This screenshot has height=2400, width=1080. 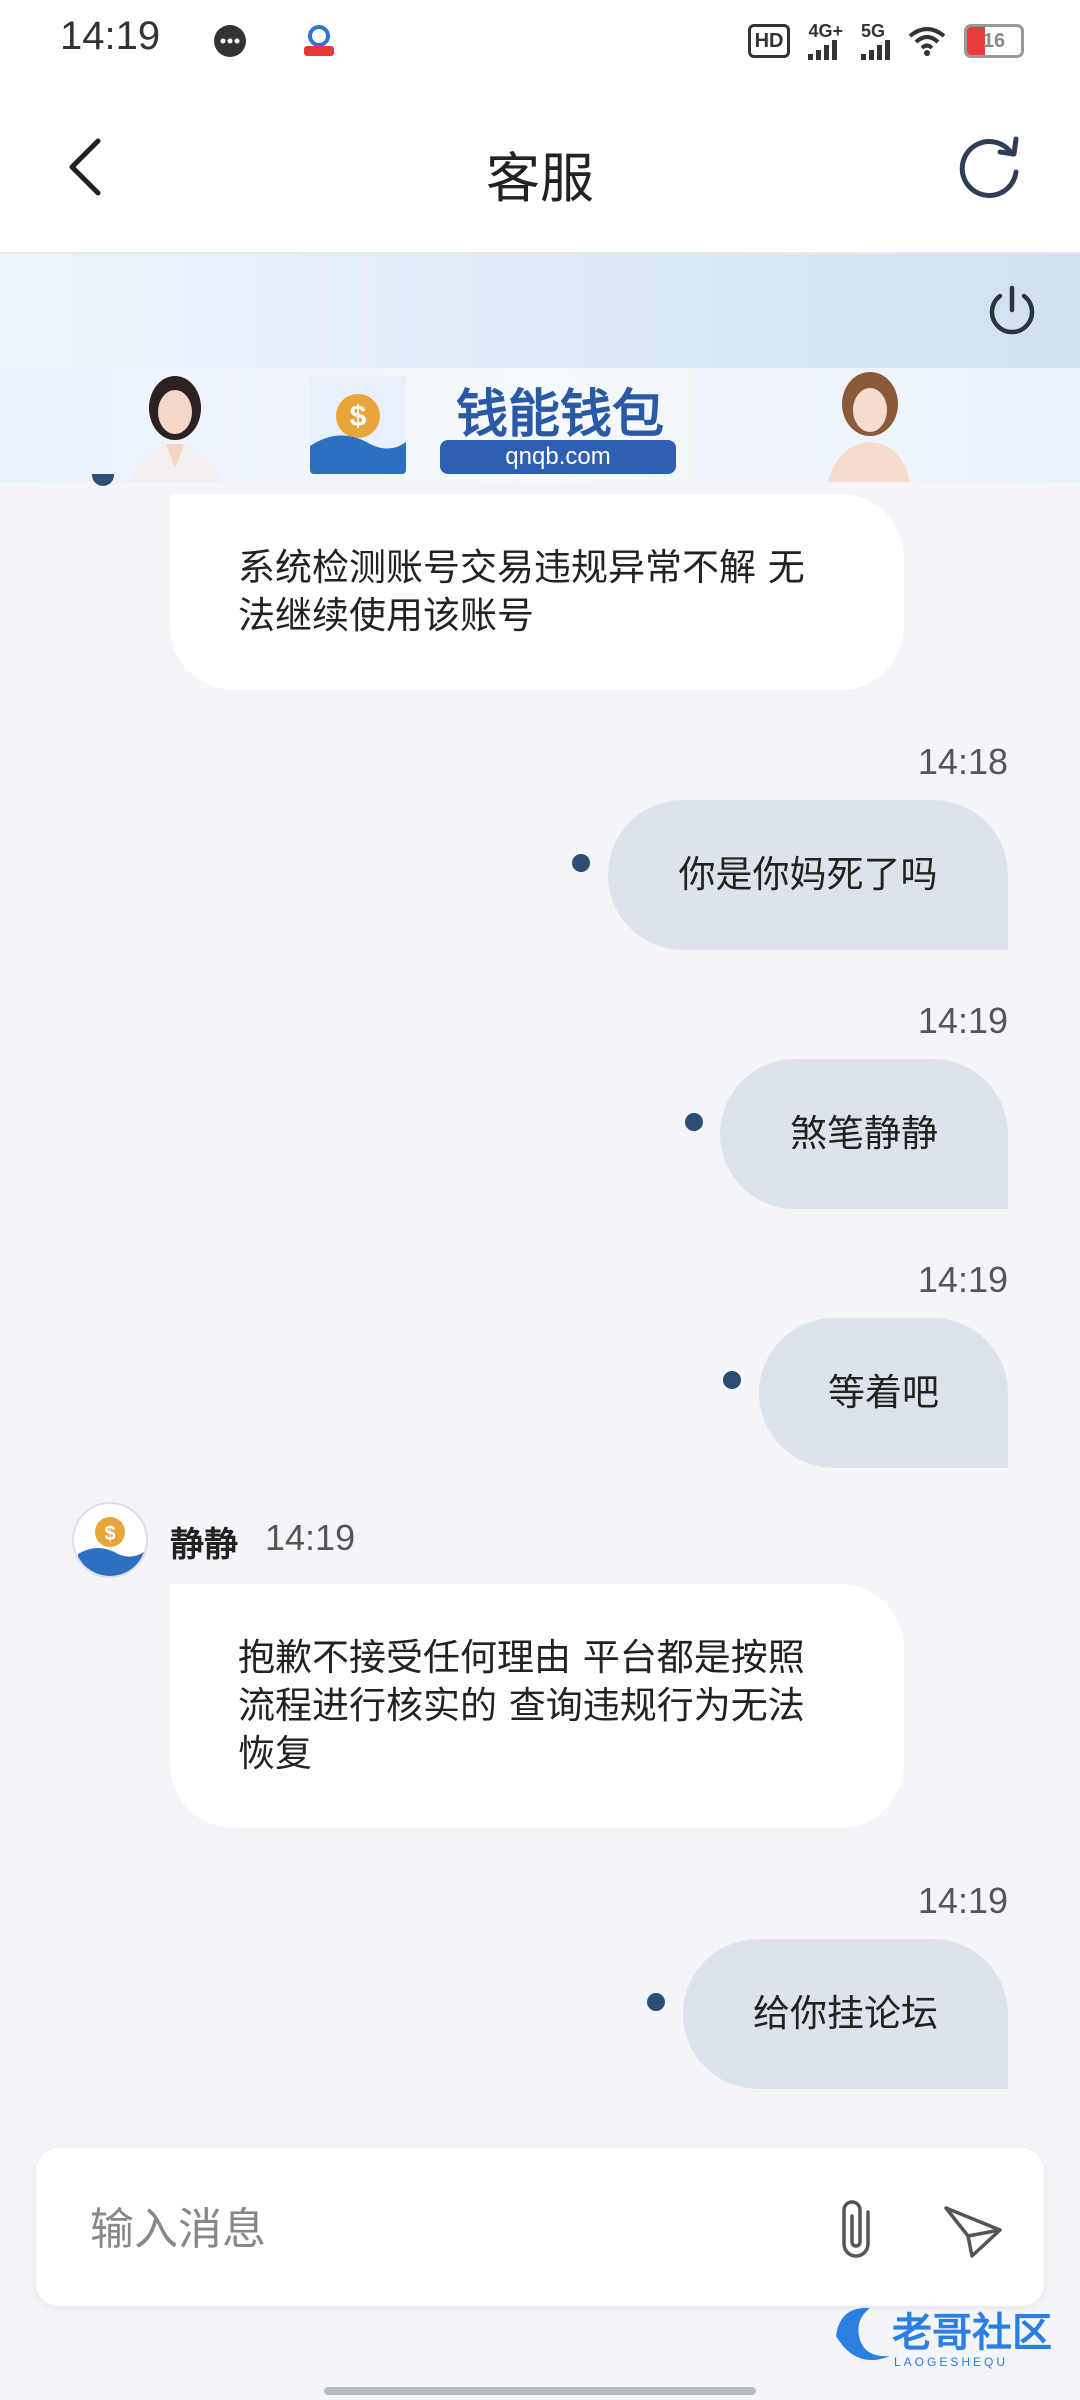 What do you see at coordinates (540, 41) in the screenshot?
I see `status-bar: 14:19 HD 4G+ 5G 16` at bounding box center [540, 41].